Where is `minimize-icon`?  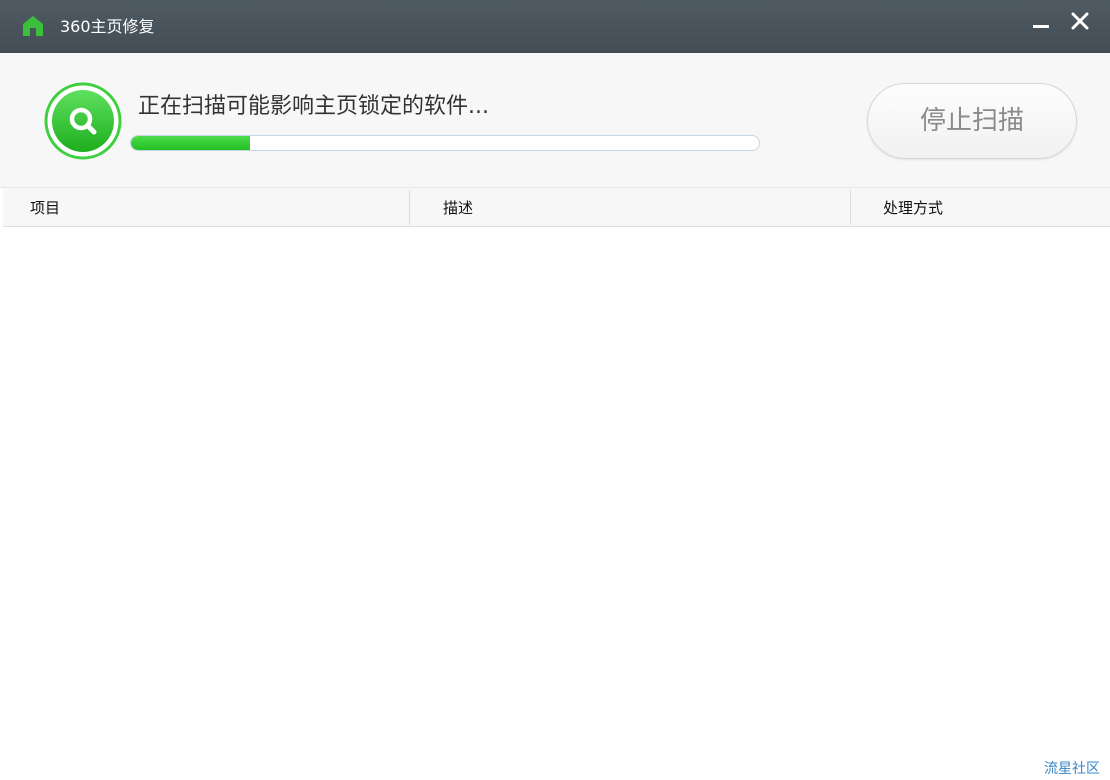
minimize-icon is located at coordinates (1041, 26).